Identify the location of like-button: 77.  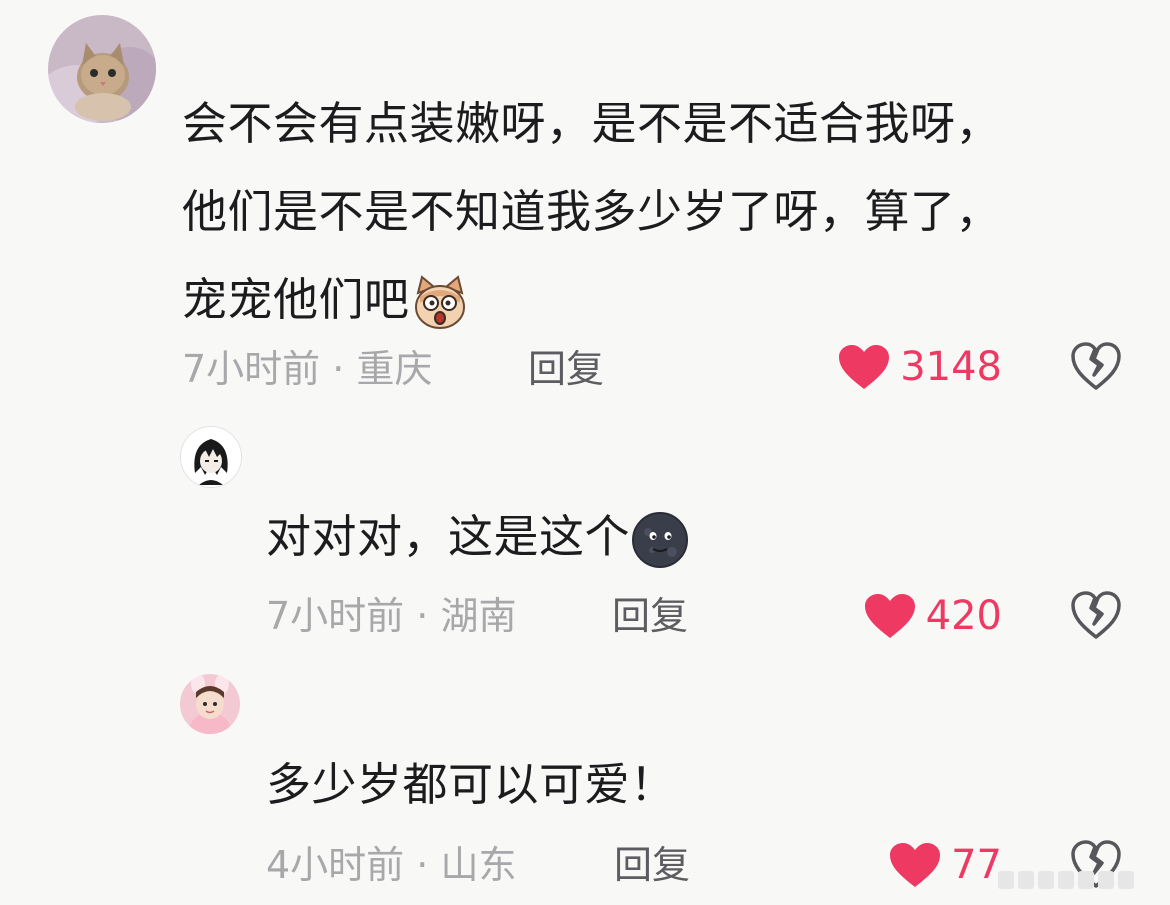
(945, 865).